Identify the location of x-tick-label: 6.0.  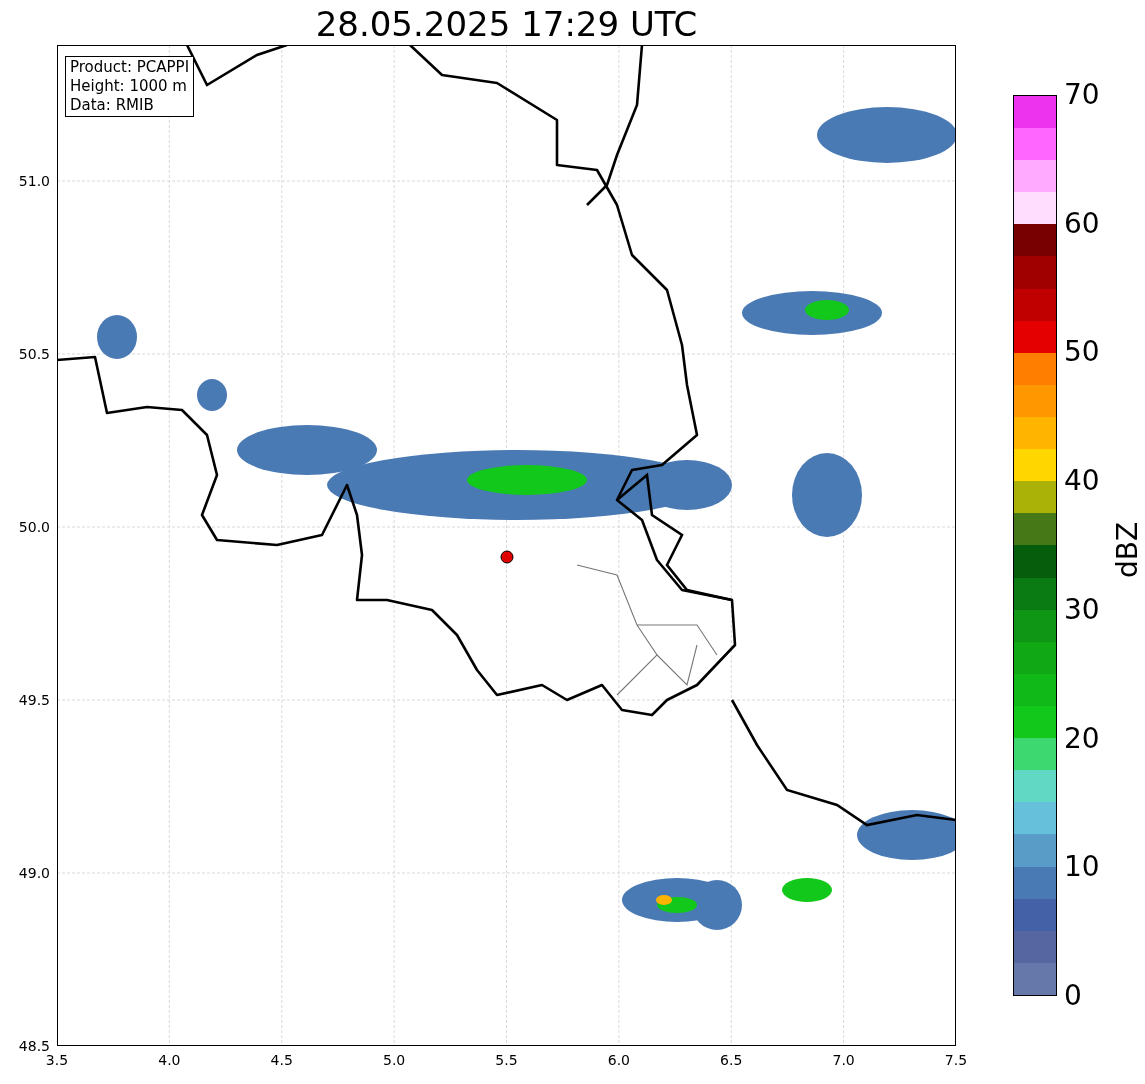
(618, 1060).